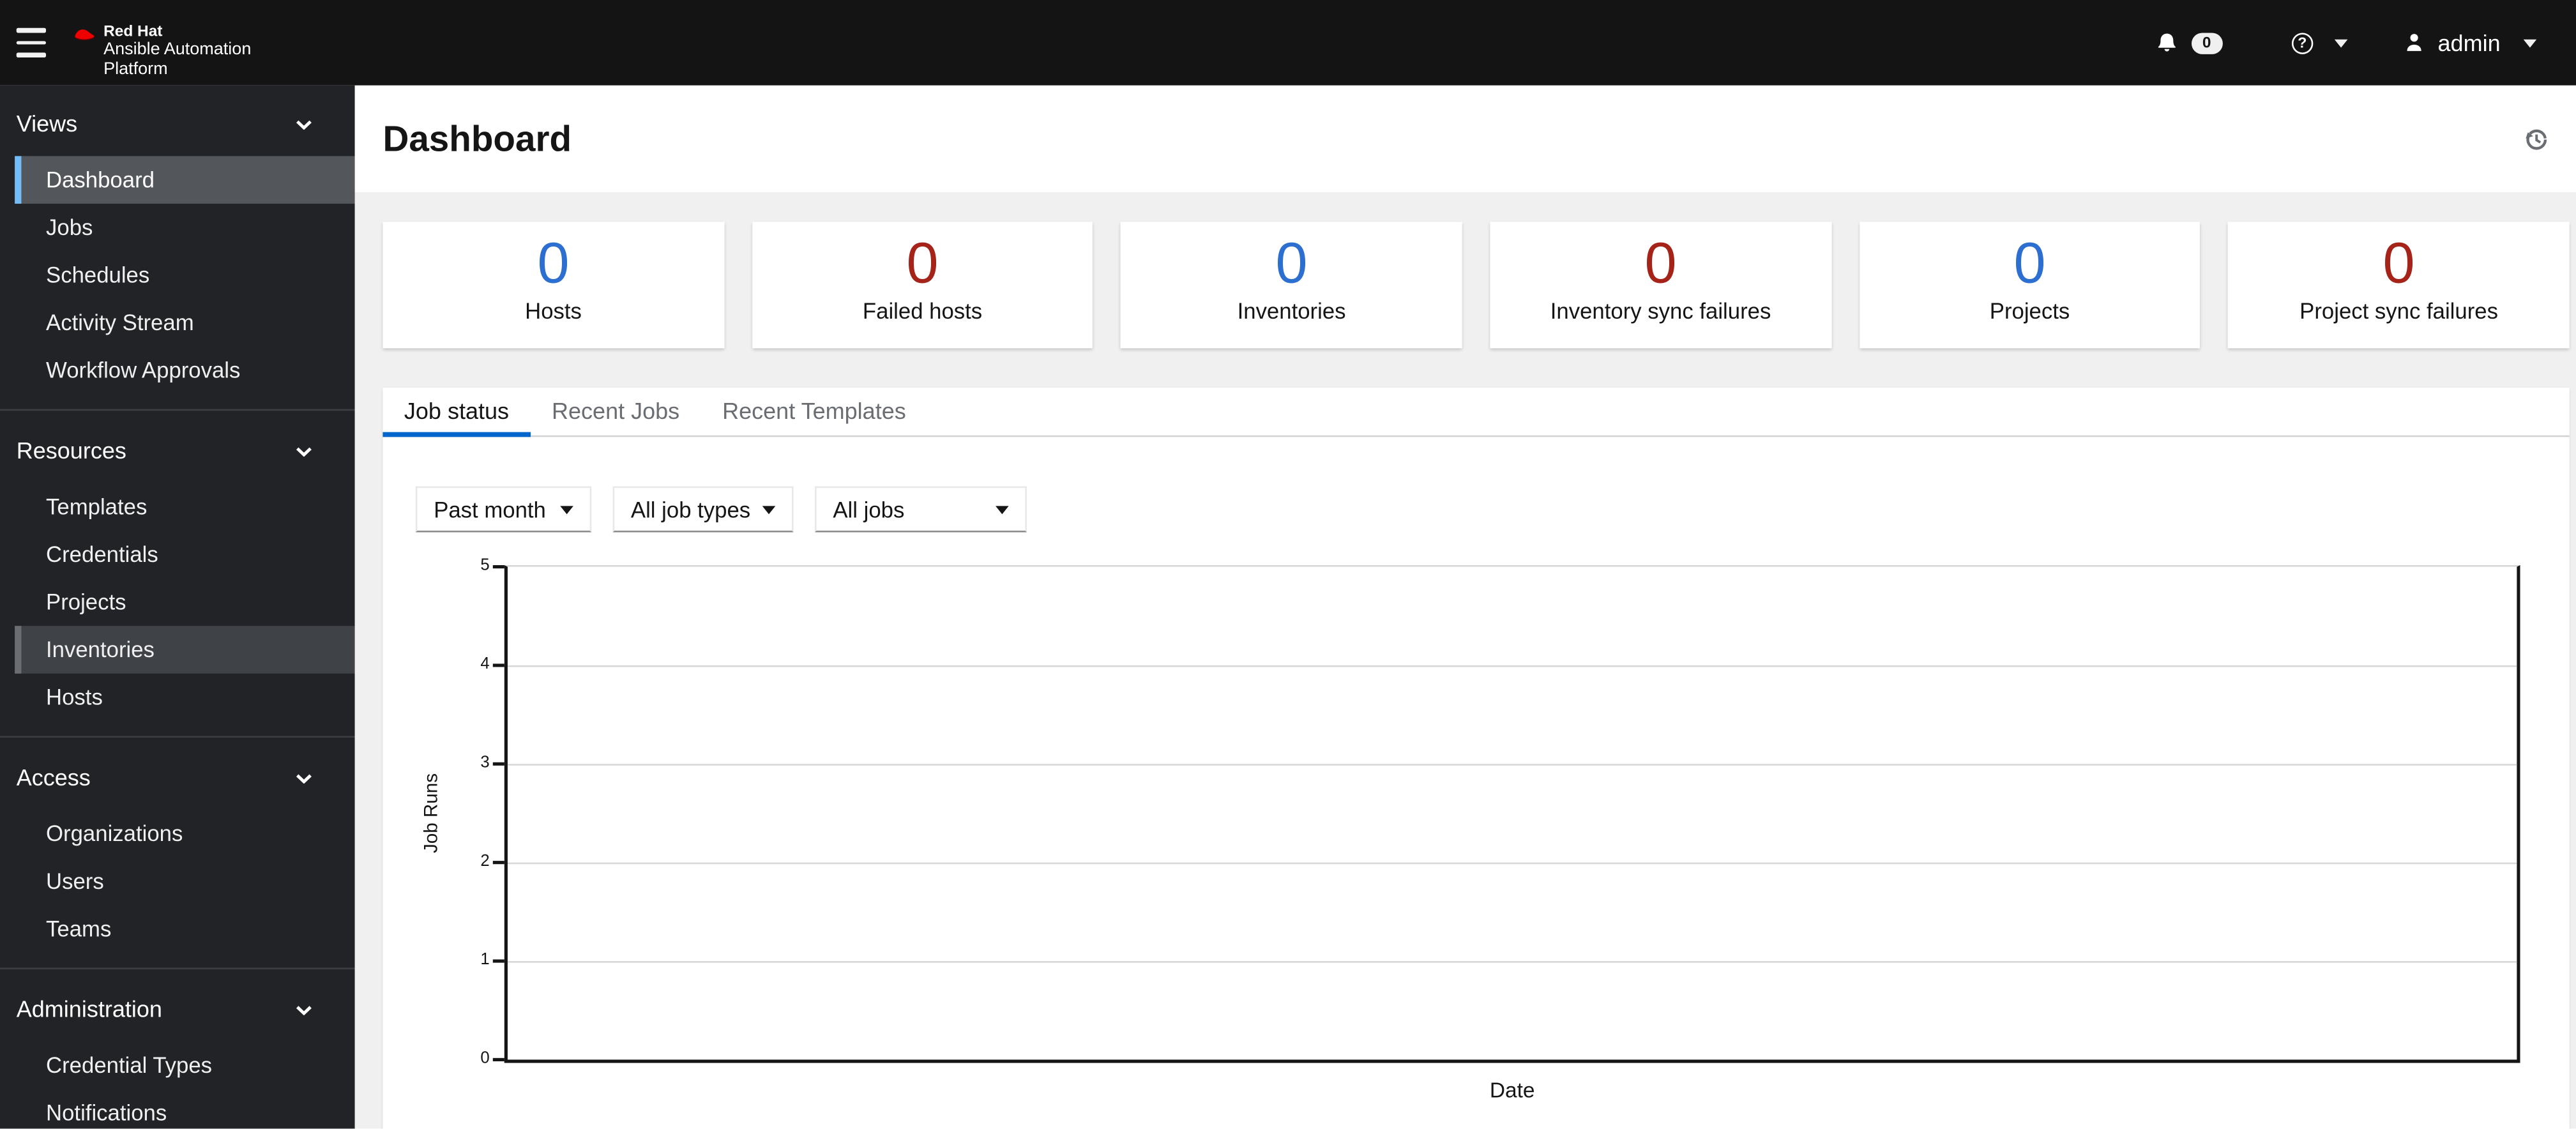 The width and height of the screenshot is (2576, 1129). What do you see at coordinates (185, 602) in the screenshot?
I see `sidebar-item-projects: Projects` at bounding box center [185, 602].